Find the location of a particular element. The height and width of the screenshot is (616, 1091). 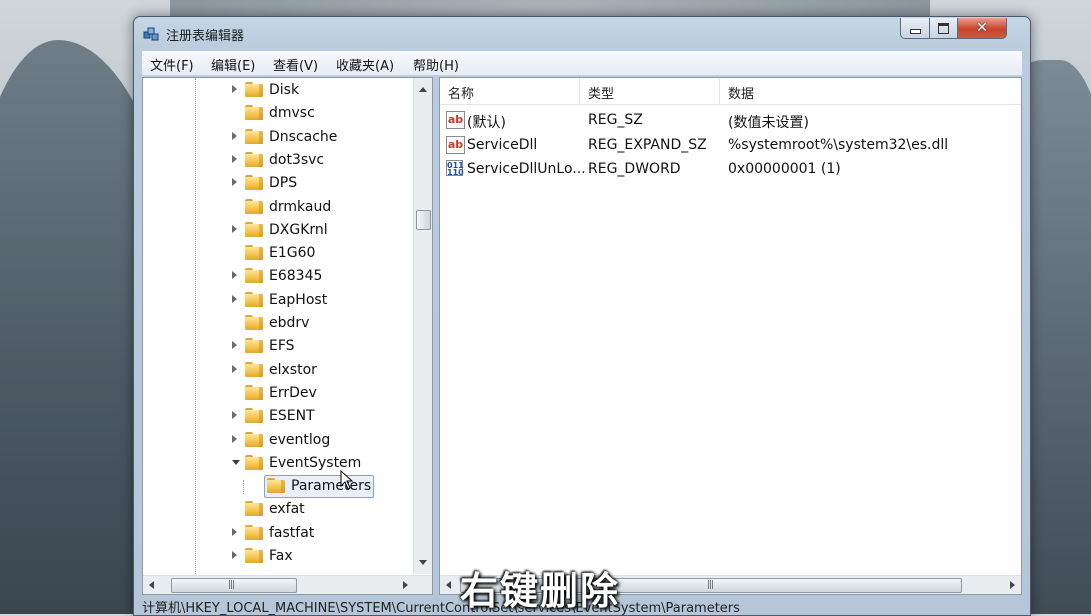

tree-item: EapHost is located at coordinates (278, 300).